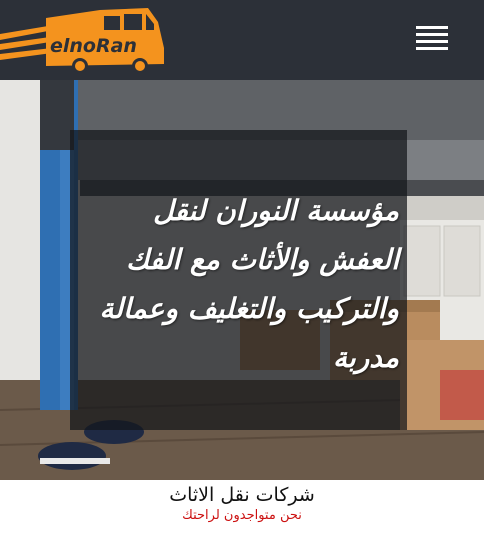  Describe the element at coordinates (242, 515) in the screenshot. I see `section-subtitle: نحن متواجدون لراحتك` at that location.